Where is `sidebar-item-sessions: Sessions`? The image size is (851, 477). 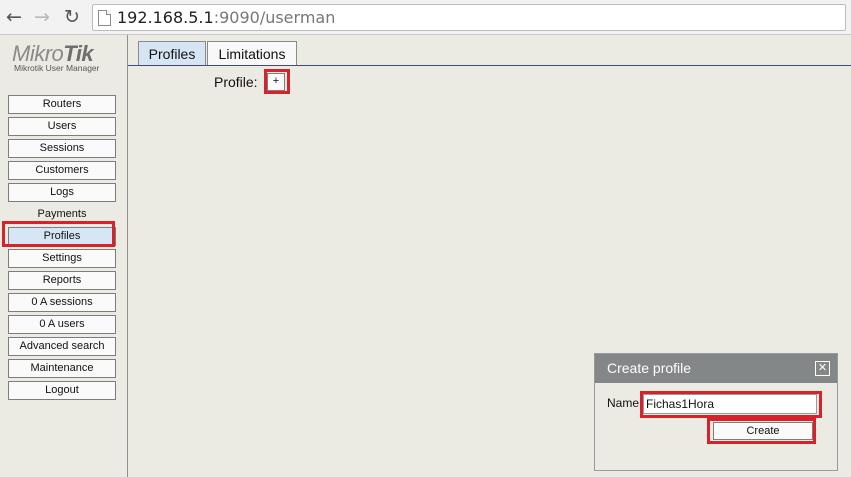 sidebar-item-sessions: Sessions is located at coordinates (62, 148).